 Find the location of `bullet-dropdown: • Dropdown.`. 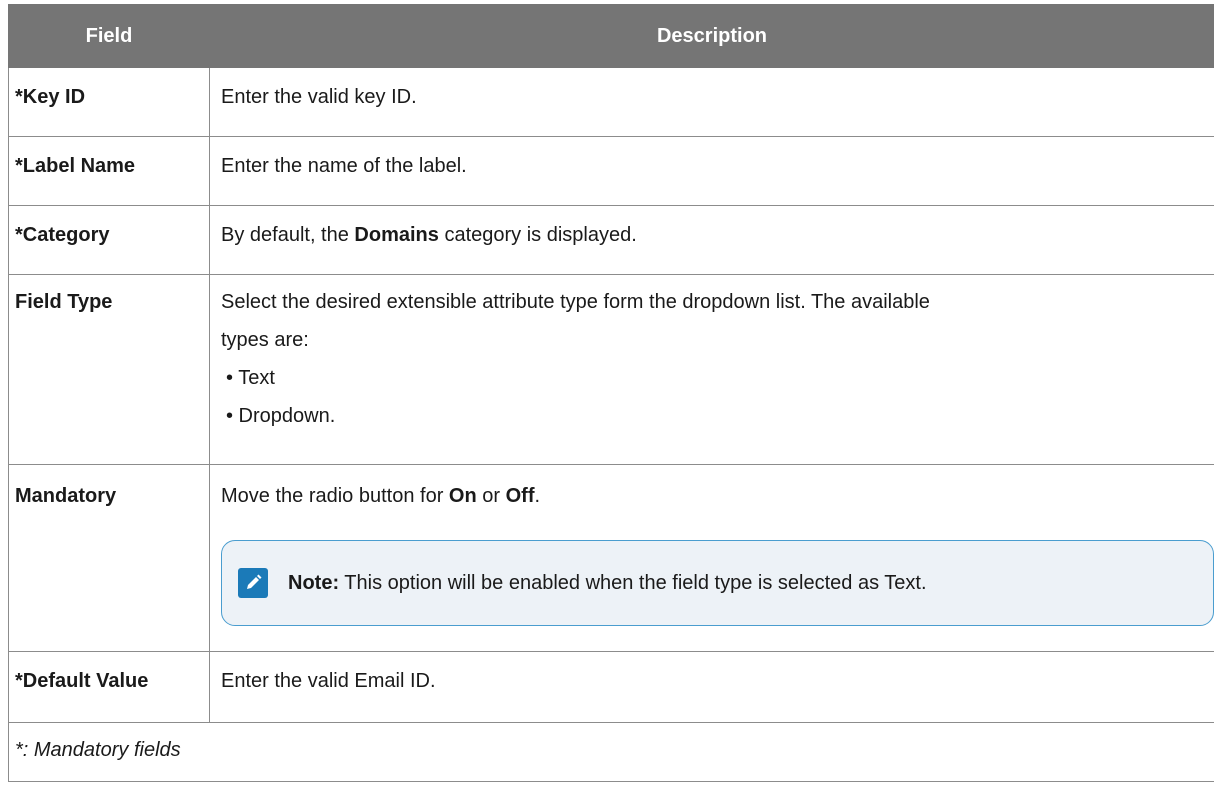

bullet-dropdown: • Dropdown. is located at coordinates (281, 416).